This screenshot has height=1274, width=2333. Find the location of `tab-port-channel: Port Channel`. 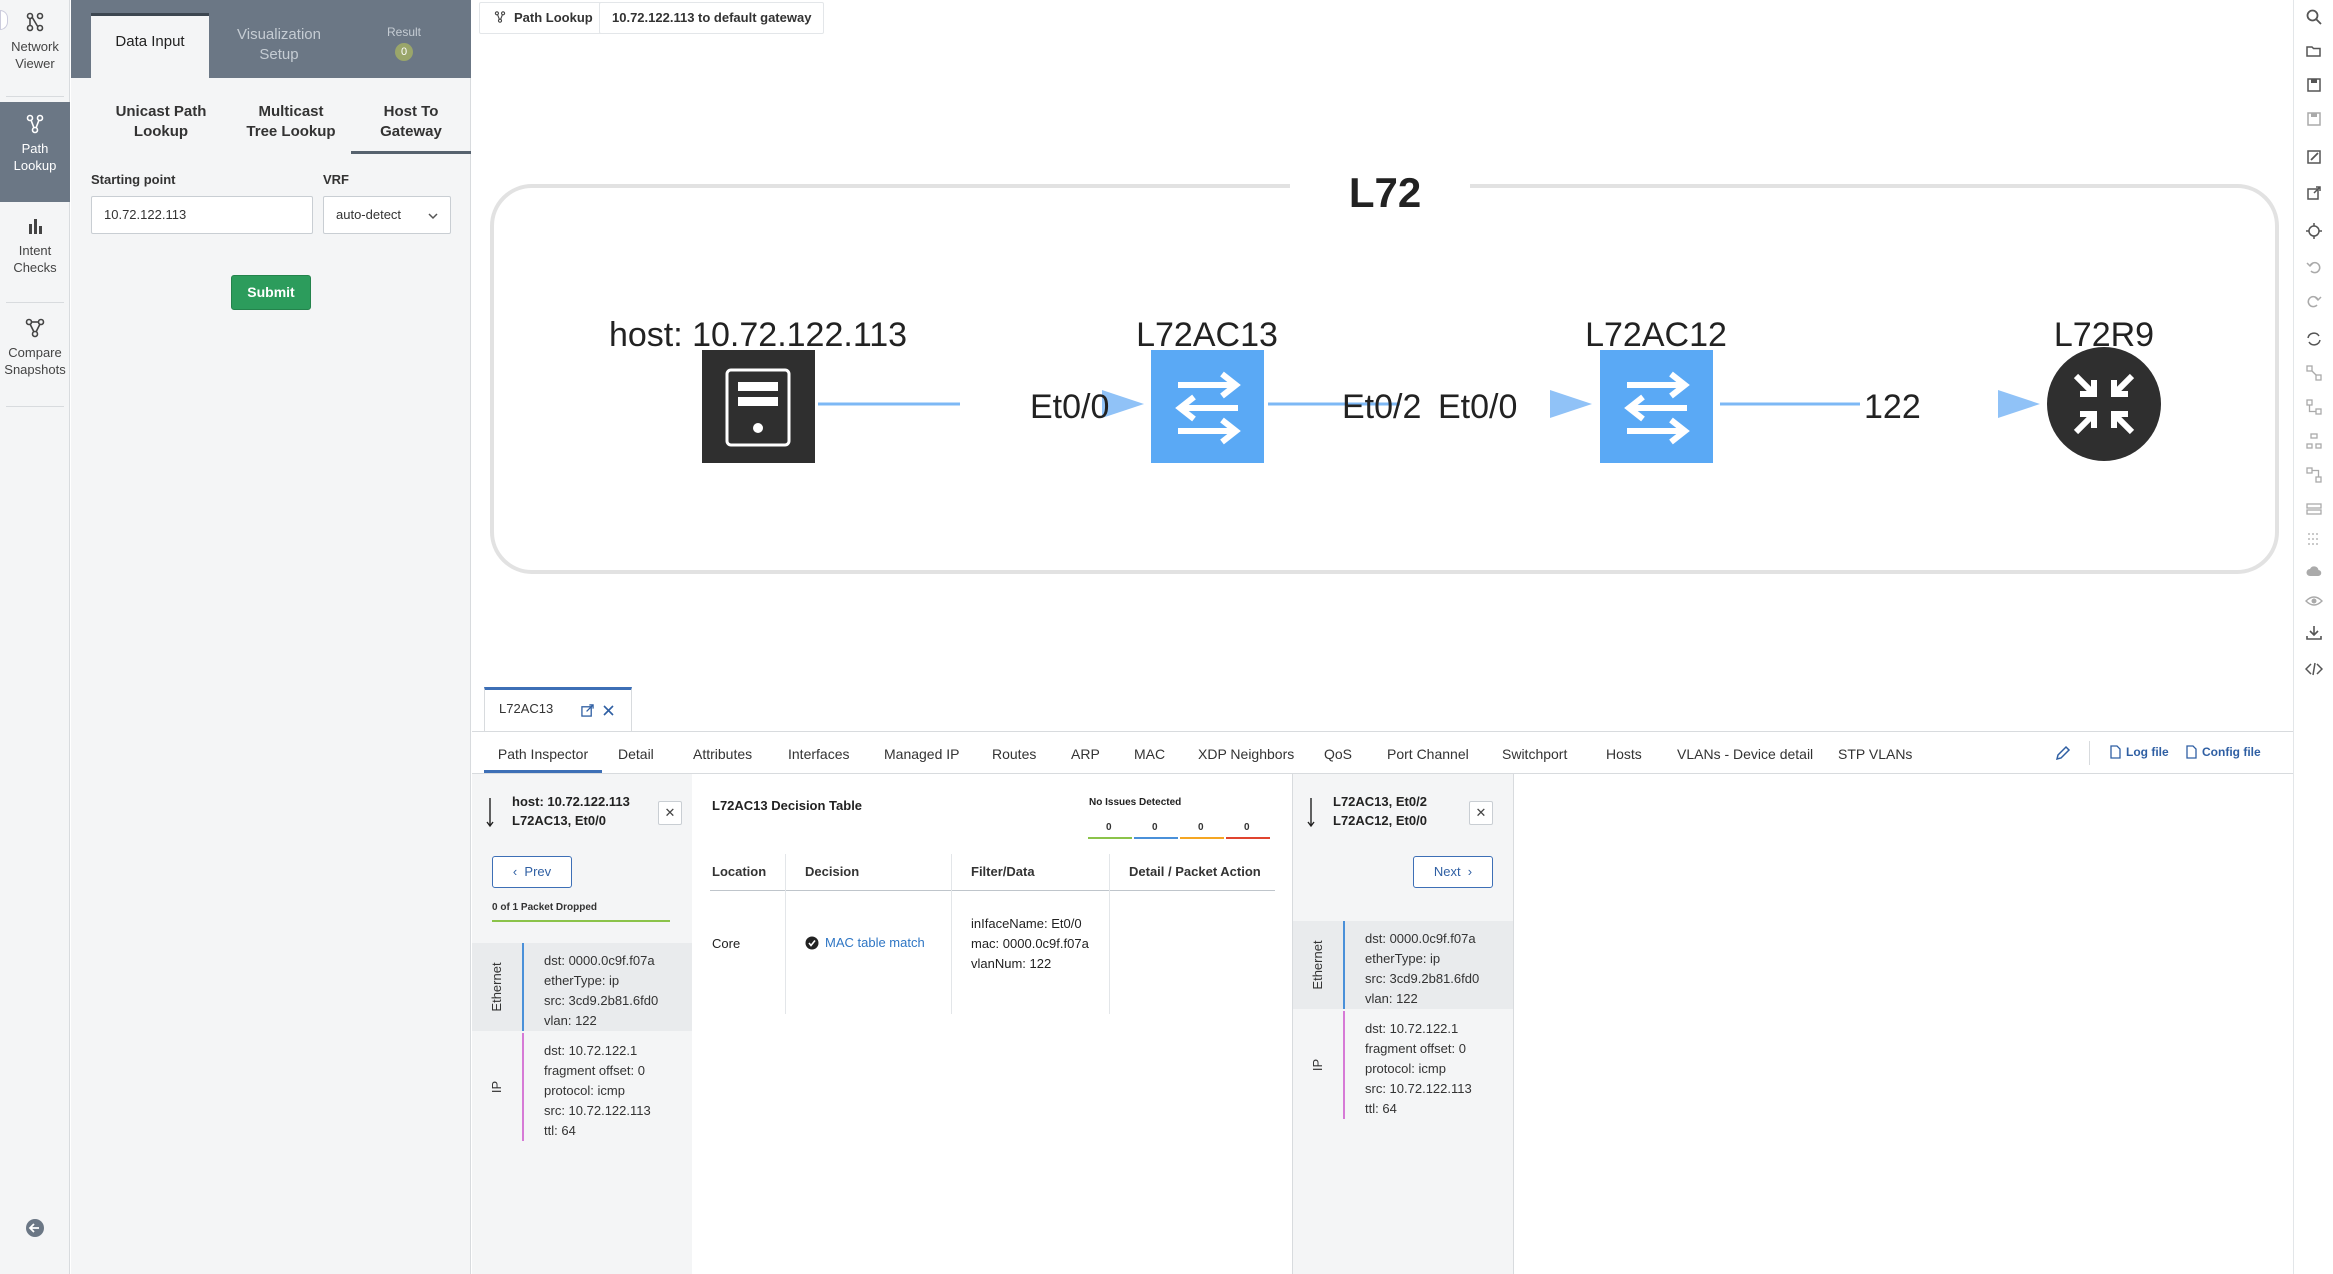

tab-port-channel: Port Channel is located at coordinates (1428, 755).